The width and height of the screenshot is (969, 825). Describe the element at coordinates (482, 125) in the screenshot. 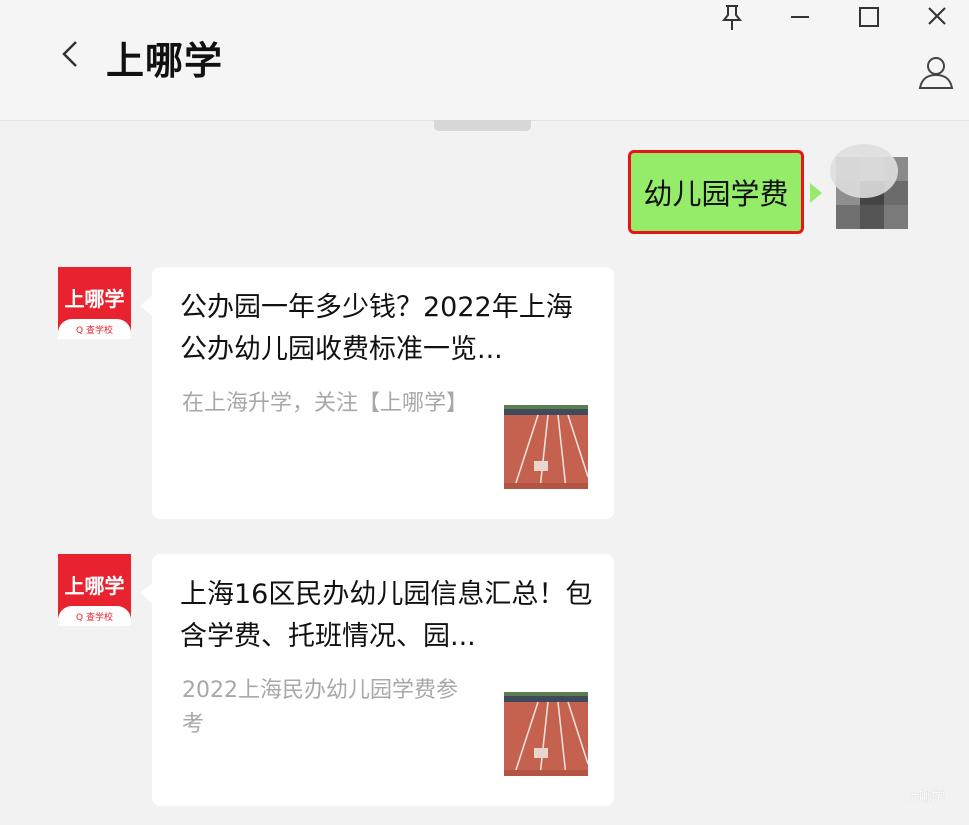

I see `scroll-grip` at that location.